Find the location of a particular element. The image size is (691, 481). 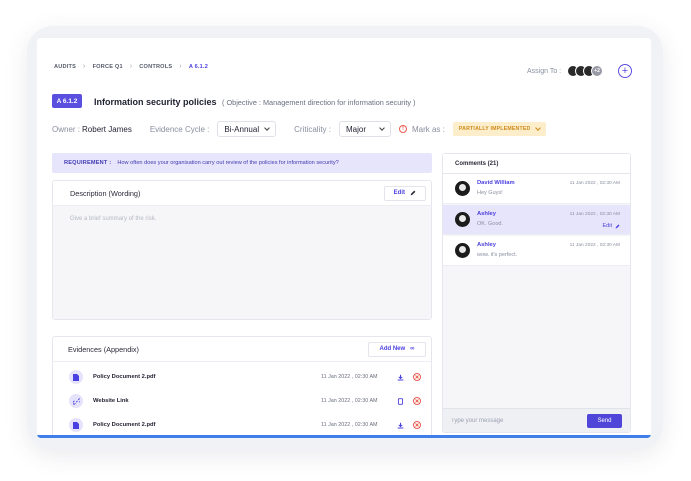

evidence-cycle-select: Bi-Annual is located at coordinates (247, 129).